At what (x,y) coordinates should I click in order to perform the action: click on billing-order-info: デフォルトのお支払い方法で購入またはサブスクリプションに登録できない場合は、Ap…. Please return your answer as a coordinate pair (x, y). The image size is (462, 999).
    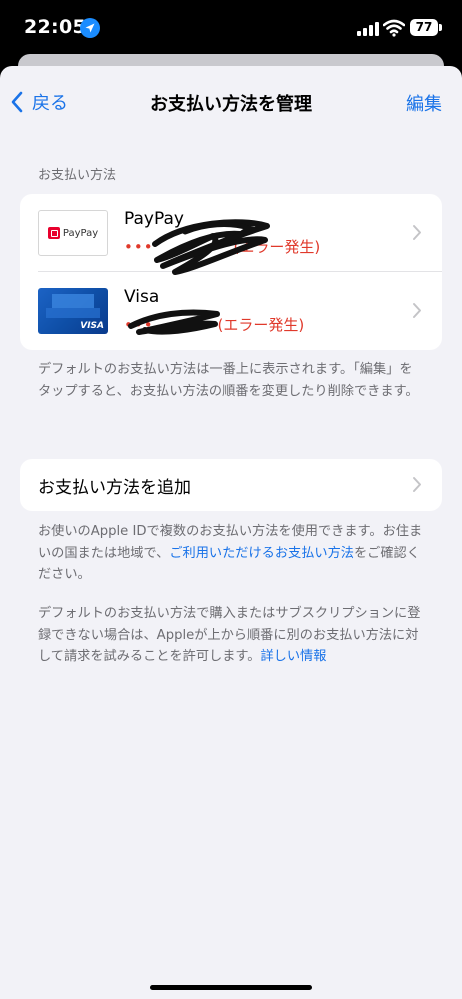
    Looking at the image, I should click on (231, 635).